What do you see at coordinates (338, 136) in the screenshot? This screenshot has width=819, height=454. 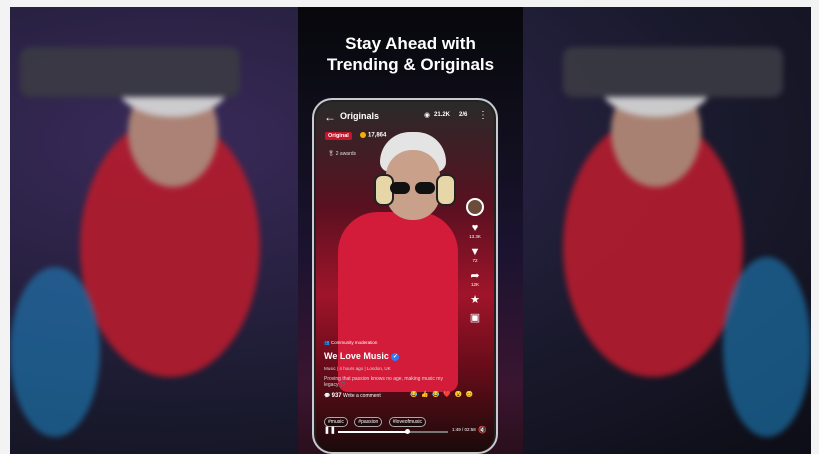 I see `original-badge: Original` at bounding box center [338, 136].